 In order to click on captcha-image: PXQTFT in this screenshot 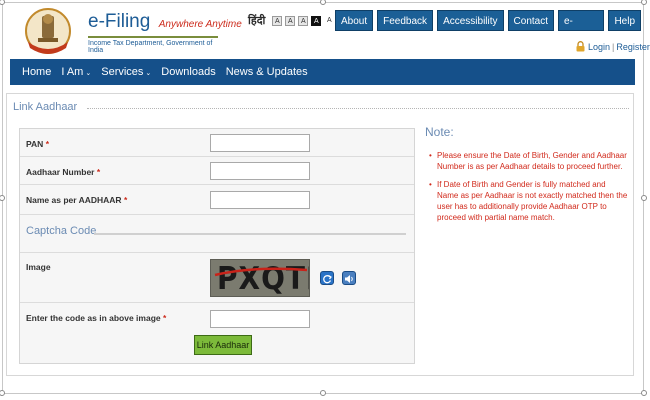, I will do `click(260, 278)`.